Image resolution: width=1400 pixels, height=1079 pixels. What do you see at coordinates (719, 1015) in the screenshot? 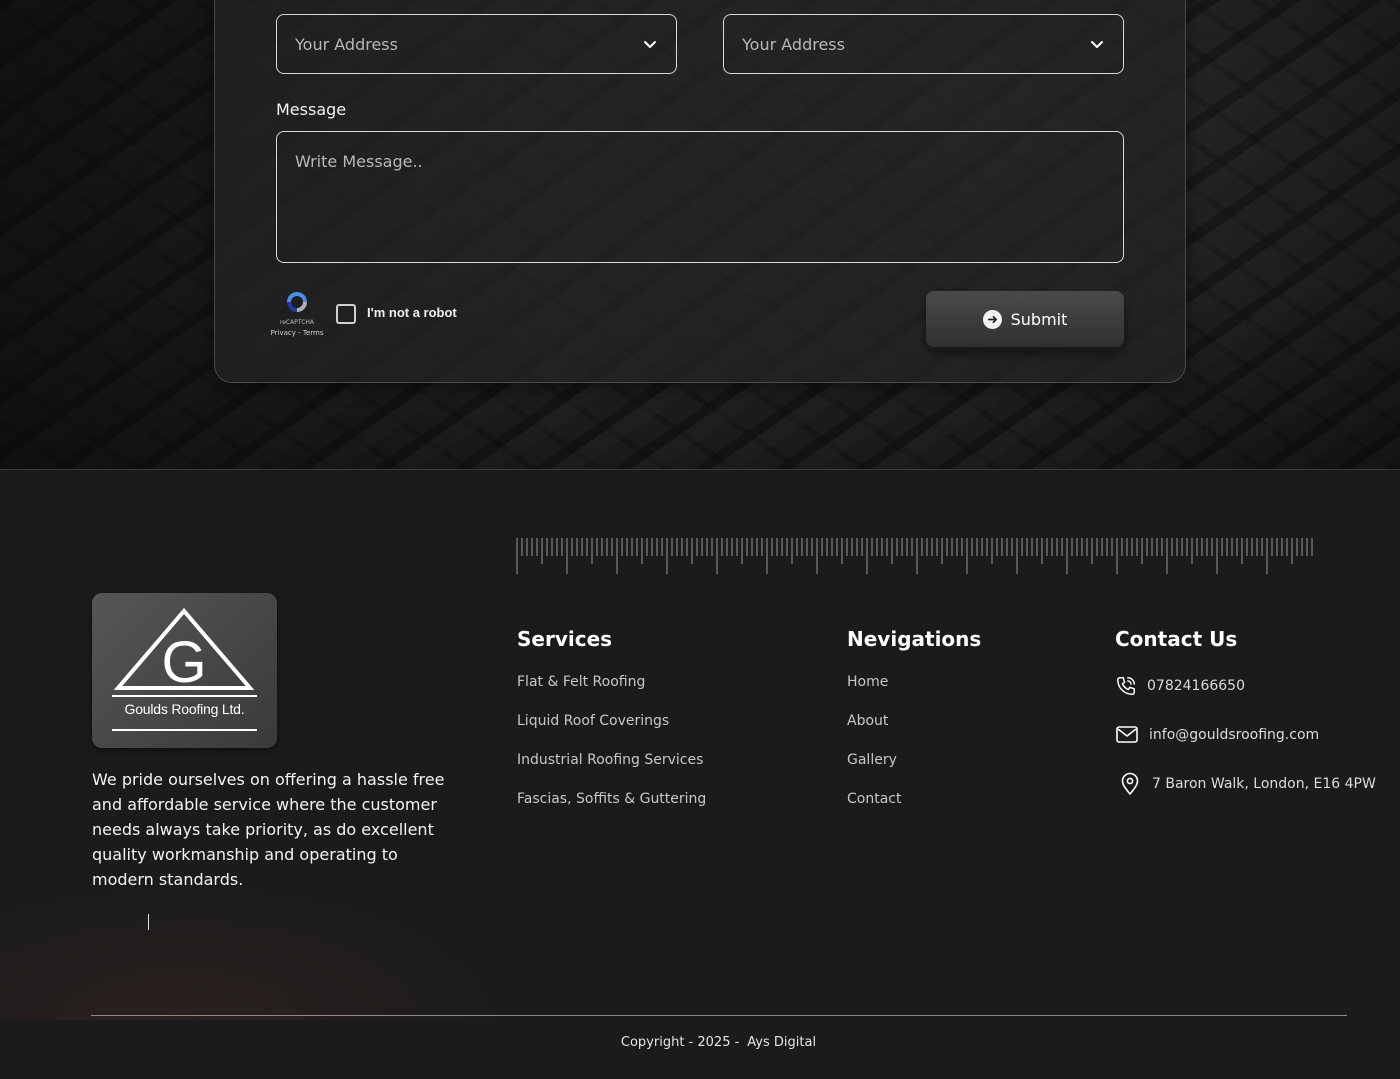
I see `footer-divider` at bounding box center [719, 1015].